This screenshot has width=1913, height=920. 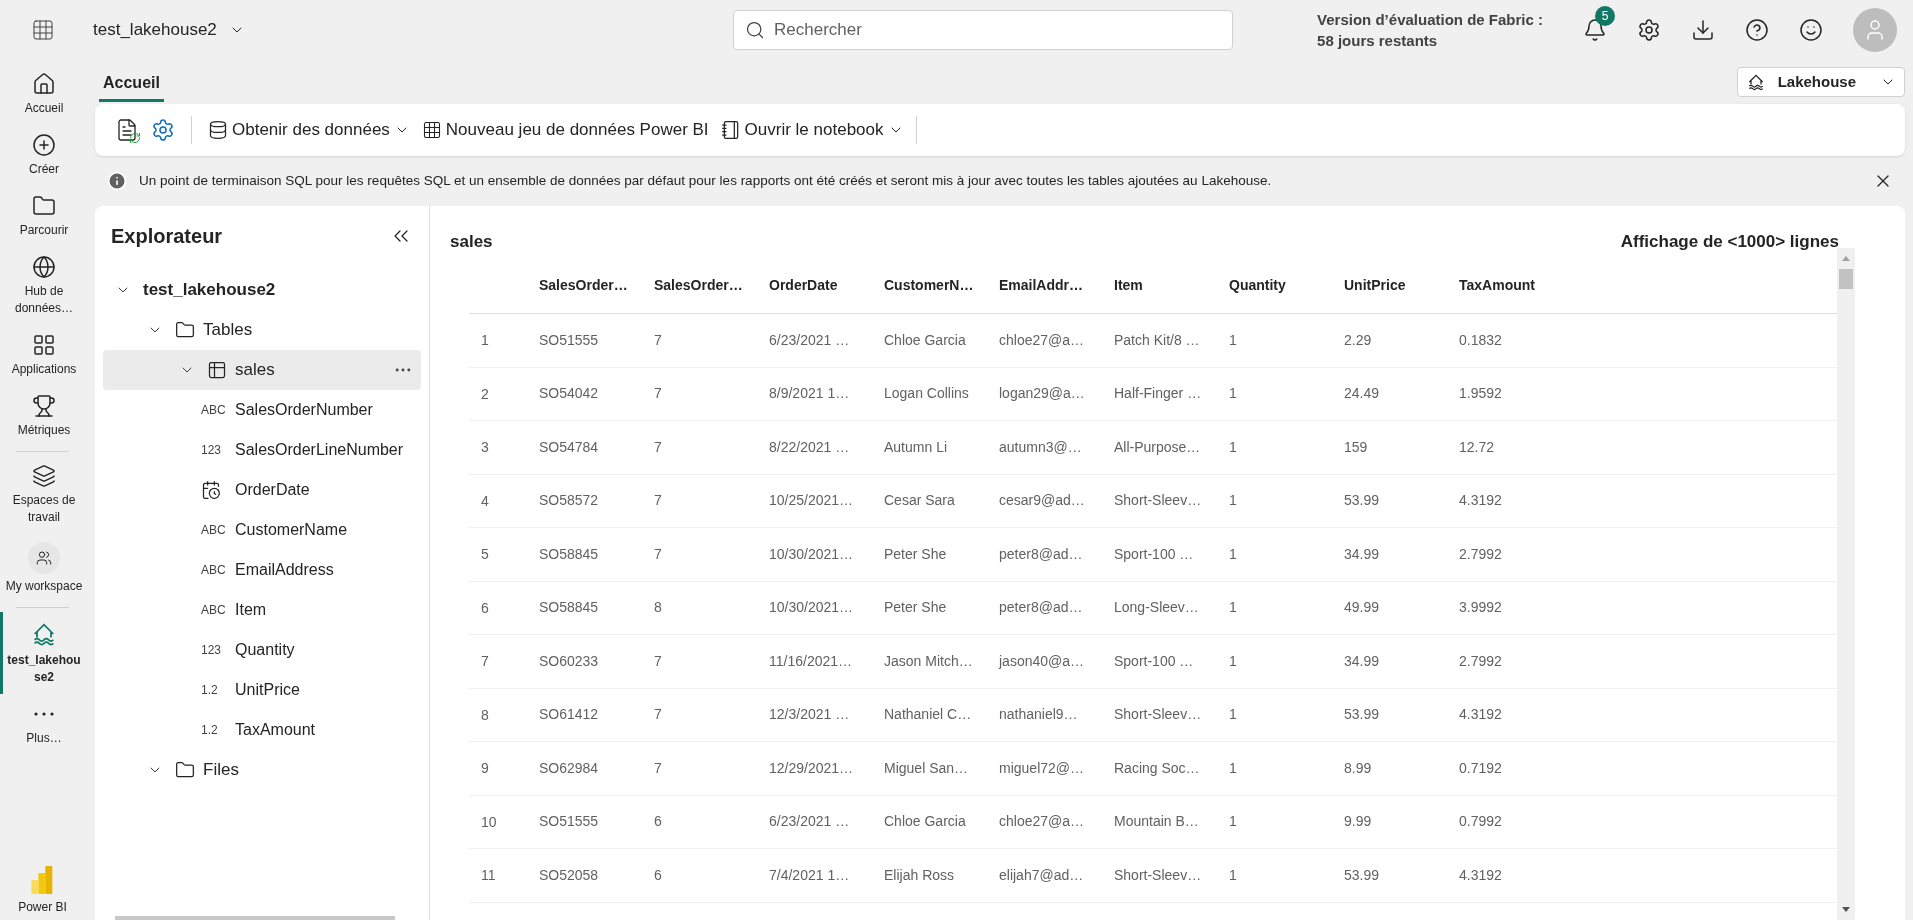 What do you see at coordinates (262, 410) in the screenshot?
I see `tree-item: ABC SalesOrderNumber` at bounding box center [262, 410].